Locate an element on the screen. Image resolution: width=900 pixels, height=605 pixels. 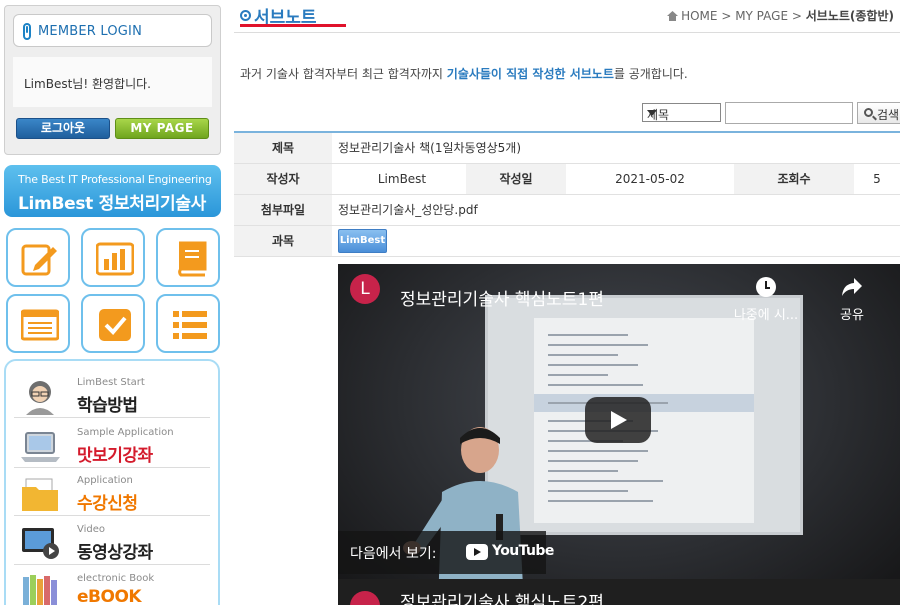
attachment-link: 정보관리기술사_성안당.pdf is located at coordinates (408, 210).